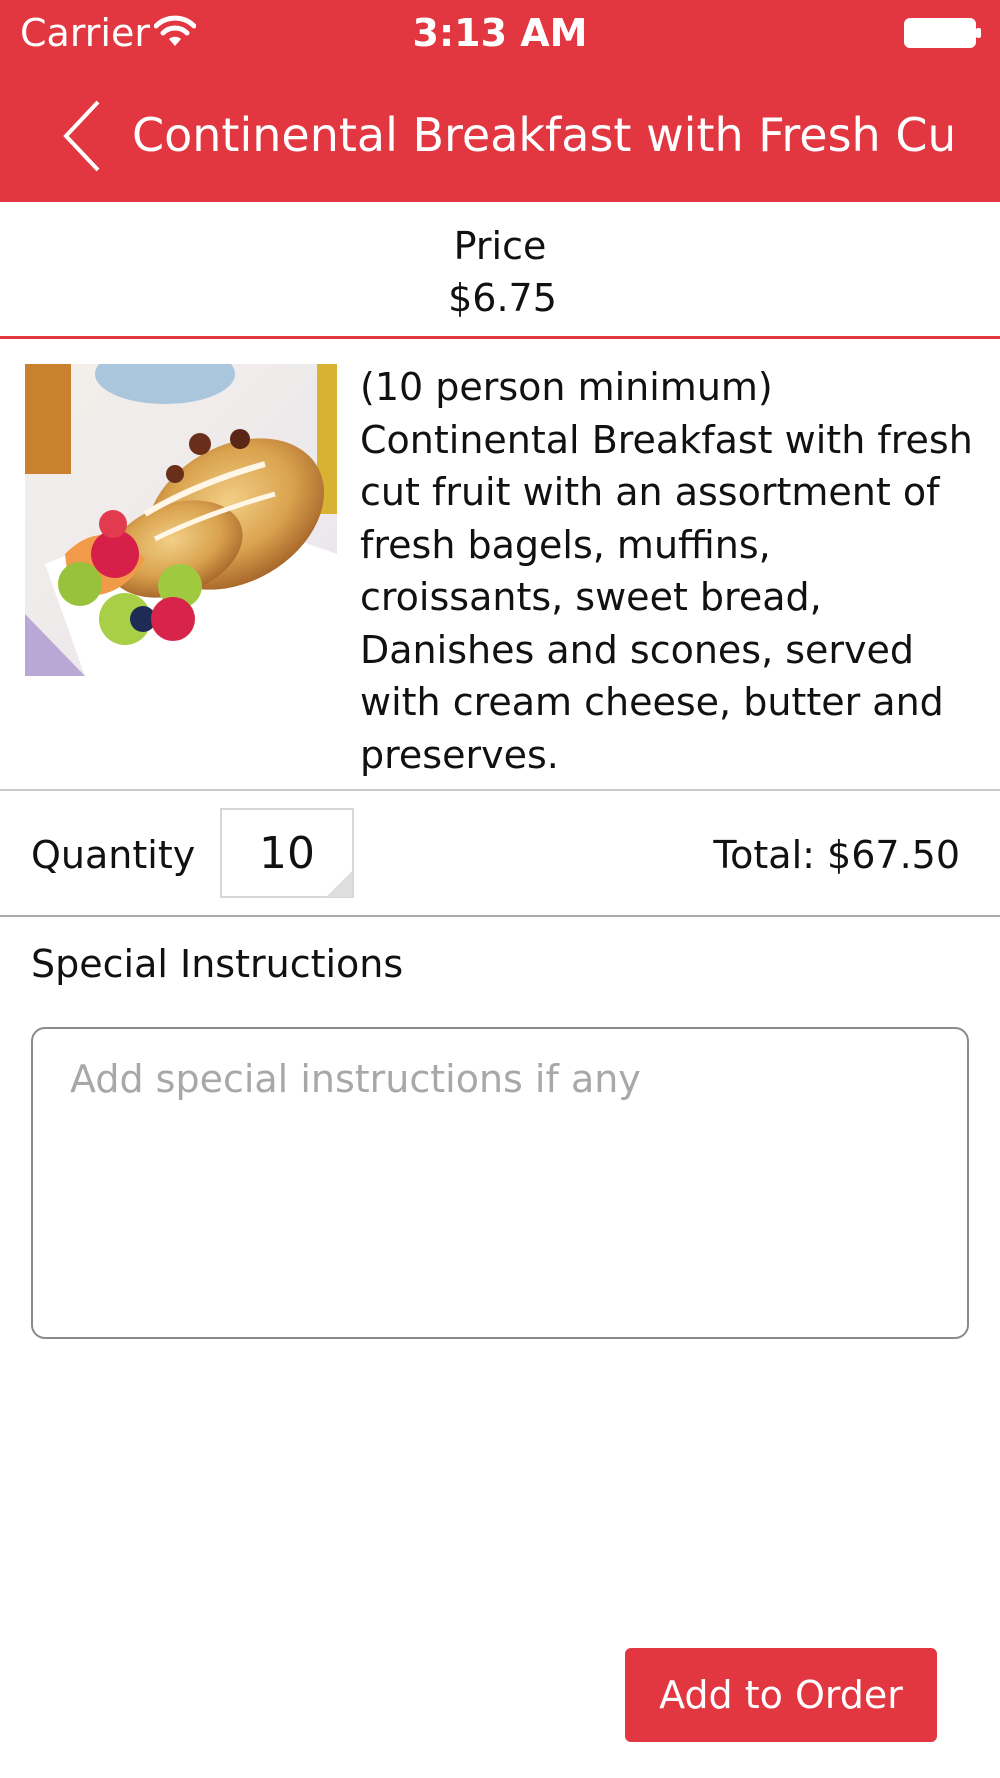  What do you see at coordinates (500, 854) in the screenshot?
I see `quantity-row: Quantity Total: $67.50` at bounding box center [500, 854].